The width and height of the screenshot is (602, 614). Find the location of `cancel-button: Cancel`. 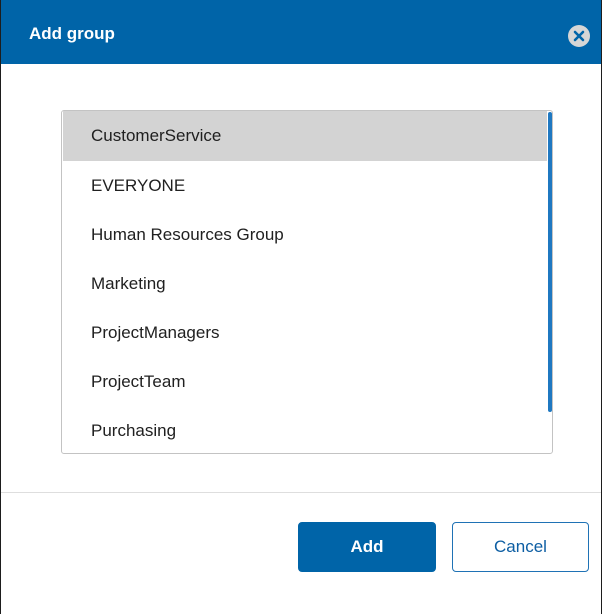

cancel-button: Cancel is located at coordinates (520, 547).